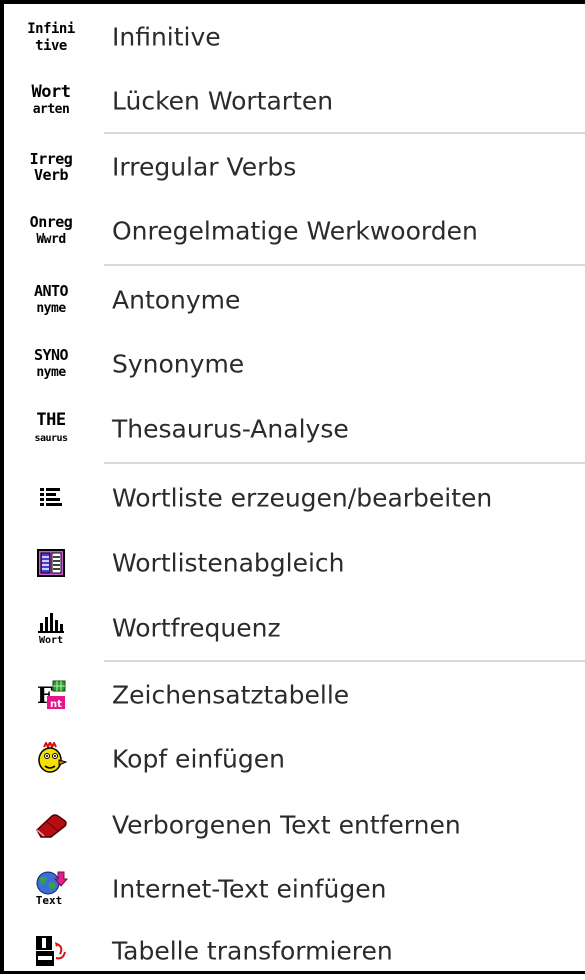 The height and width of the screenshot is (980, 585). I want to click on menu-item-infinitive: Infini tive Infinitive, so click(294, 37).